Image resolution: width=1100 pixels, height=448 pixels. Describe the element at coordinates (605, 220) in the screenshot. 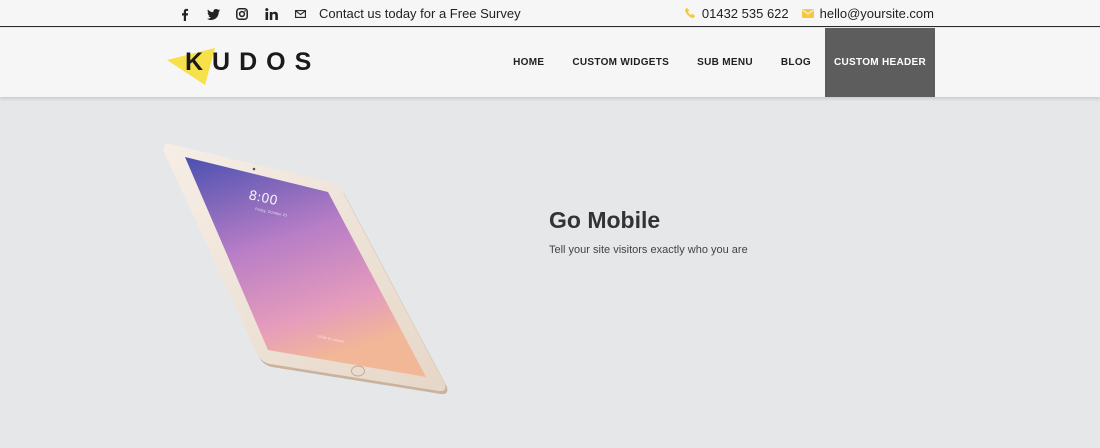

I see `hero-title: Go Mobile` at that location.